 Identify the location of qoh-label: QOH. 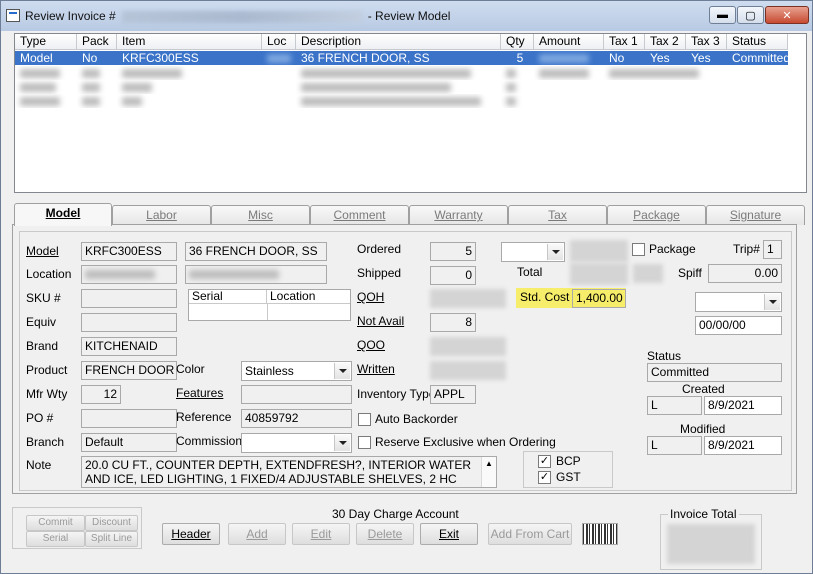
(371, 297).